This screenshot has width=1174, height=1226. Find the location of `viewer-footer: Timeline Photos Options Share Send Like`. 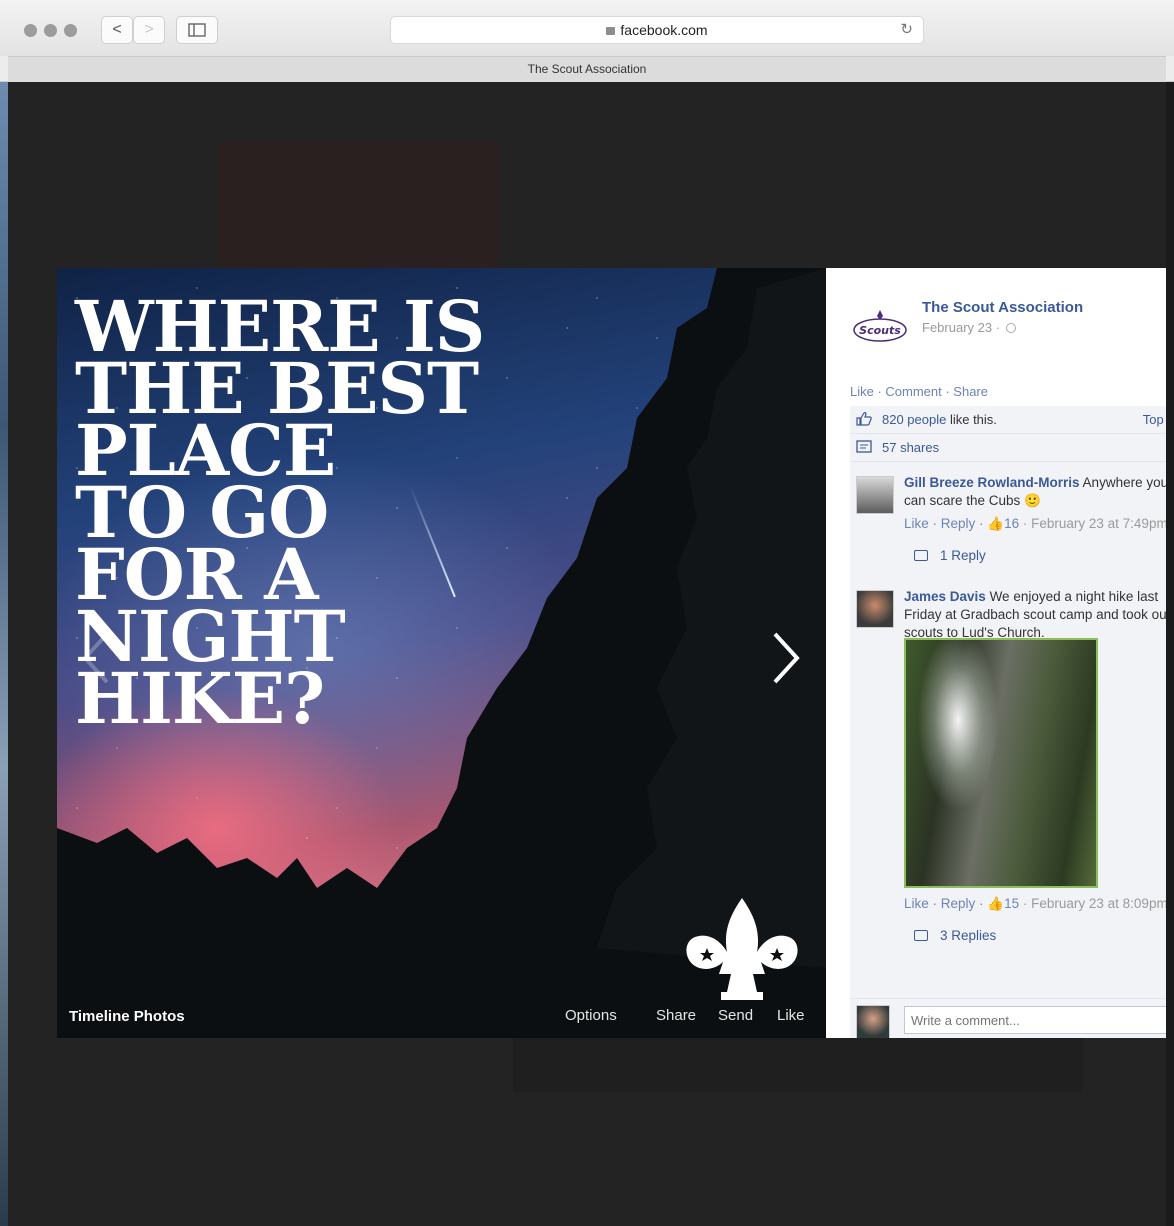

viewer-footer: Timeline Photos Options Share Send Like is located at coordinates (442, 1013).